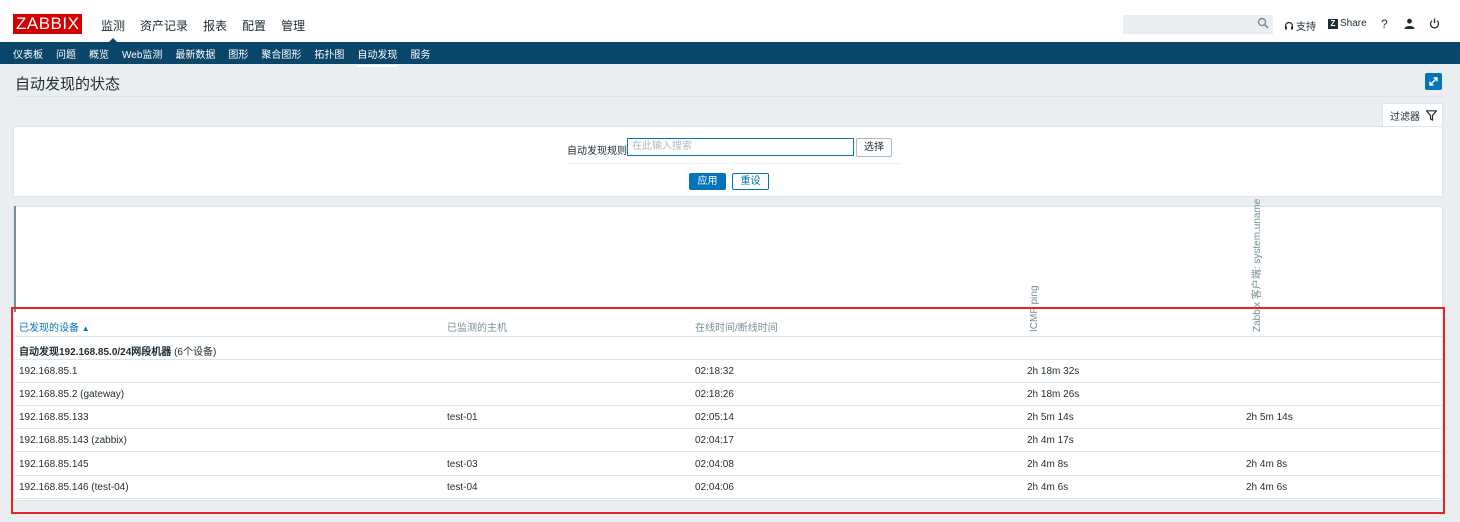 This screenshot has width=1460, height=522. I want to click on header-divider, so click(729, 336).